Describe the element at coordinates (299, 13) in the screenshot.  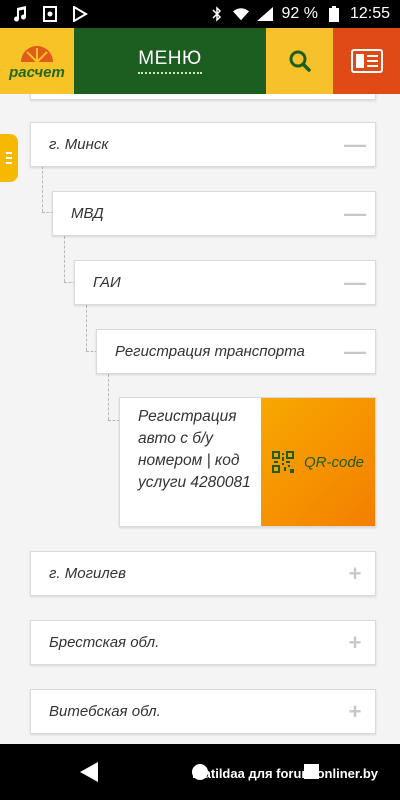
I see `battery-percent: 92 %` at that location.